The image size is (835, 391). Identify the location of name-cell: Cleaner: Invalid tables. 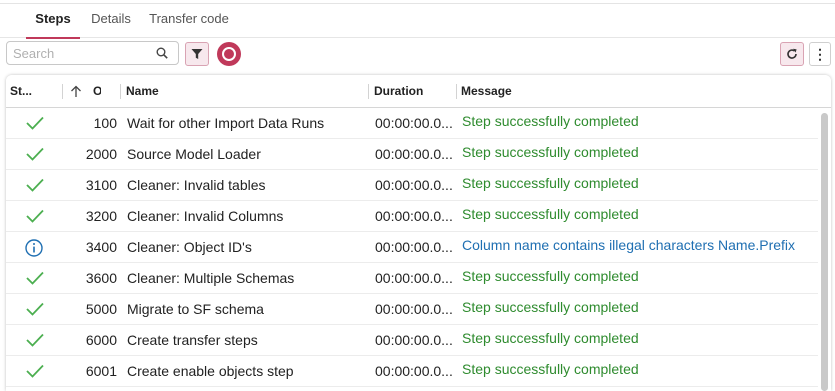
(196, 185).